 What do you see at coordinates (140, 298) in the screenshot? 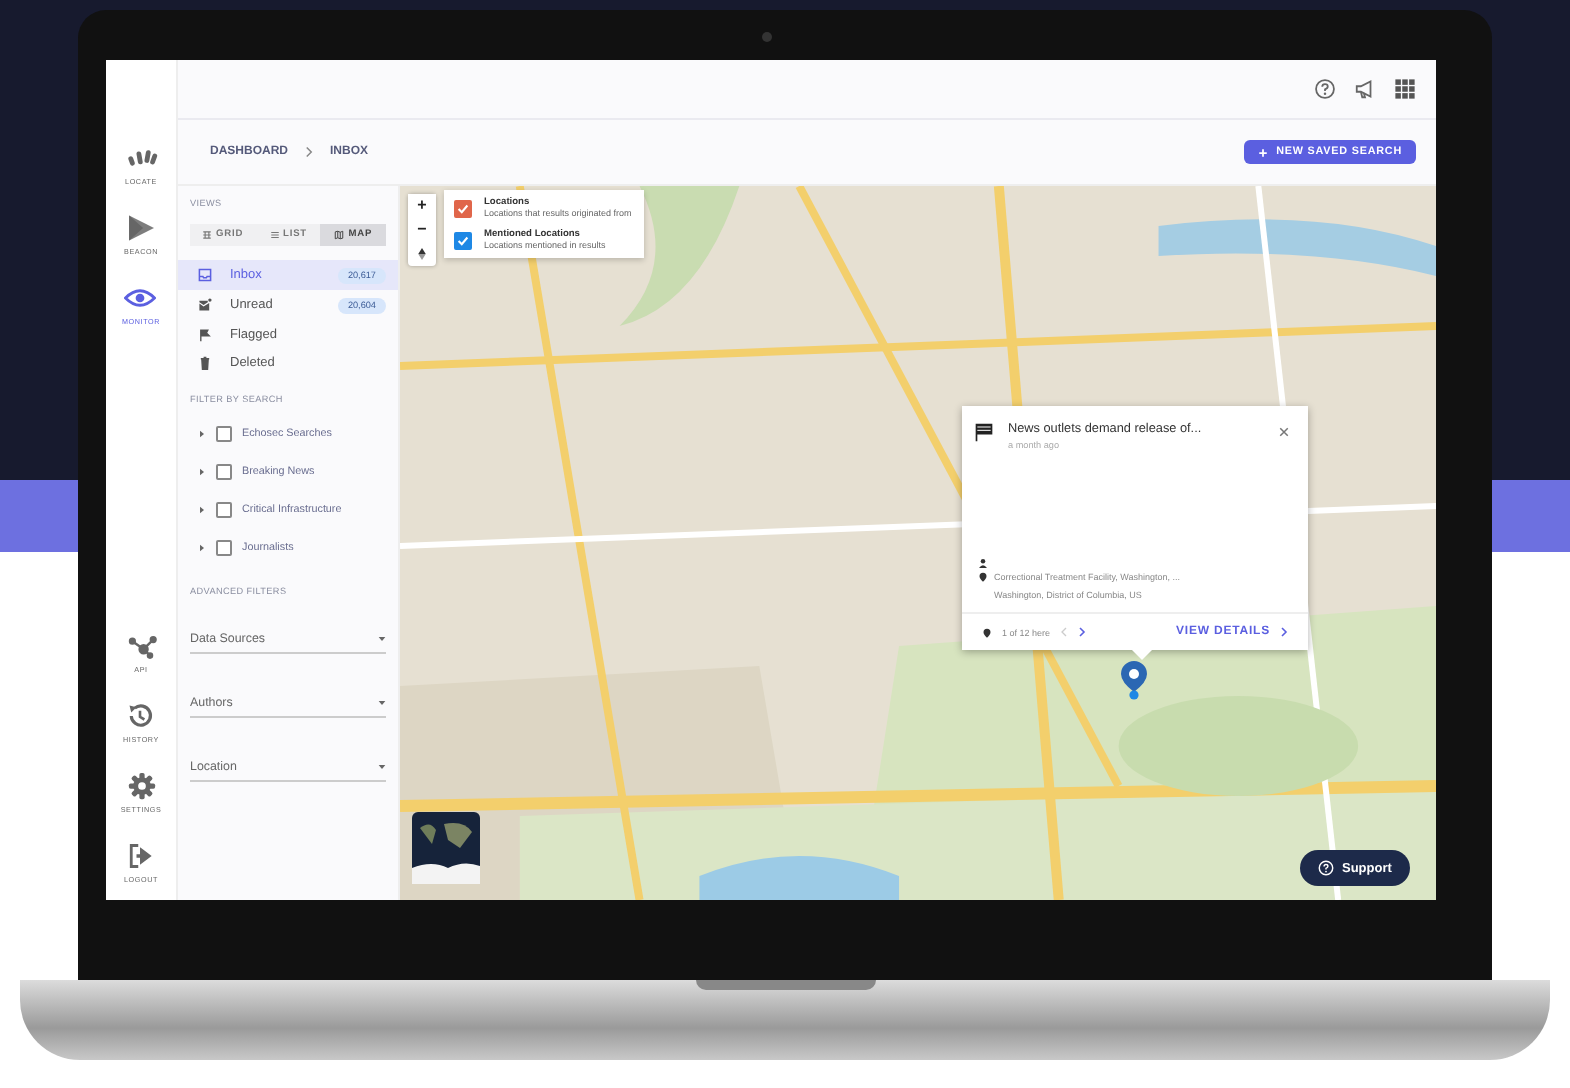
I see `eye-icon` at bounding box center [140, 298].